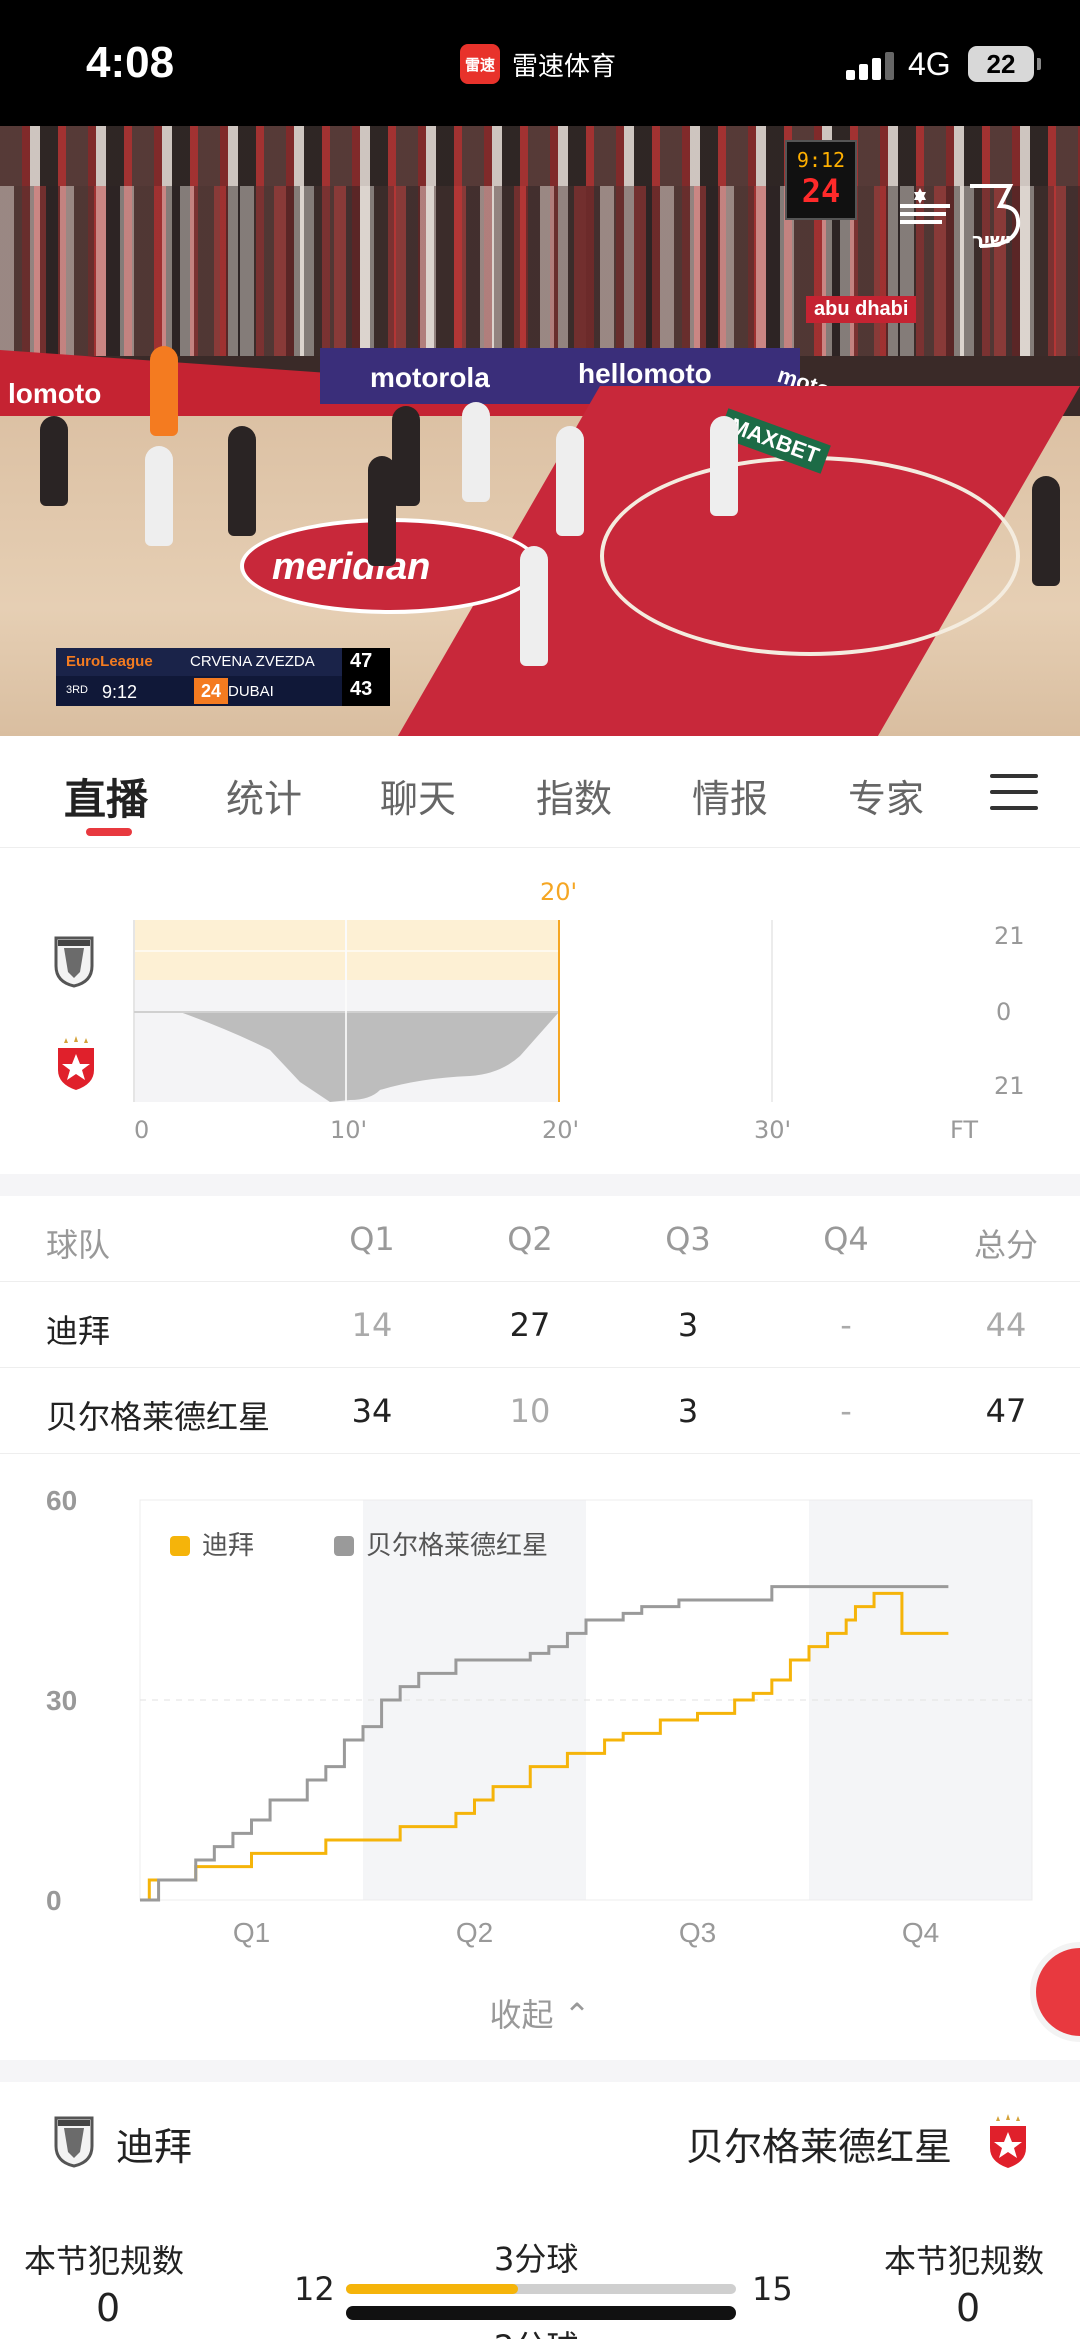  What do you see at coordinates (991, 240) in the screenshot?
I see `channel-sub: ישיר` at bounding box center [991, 240].